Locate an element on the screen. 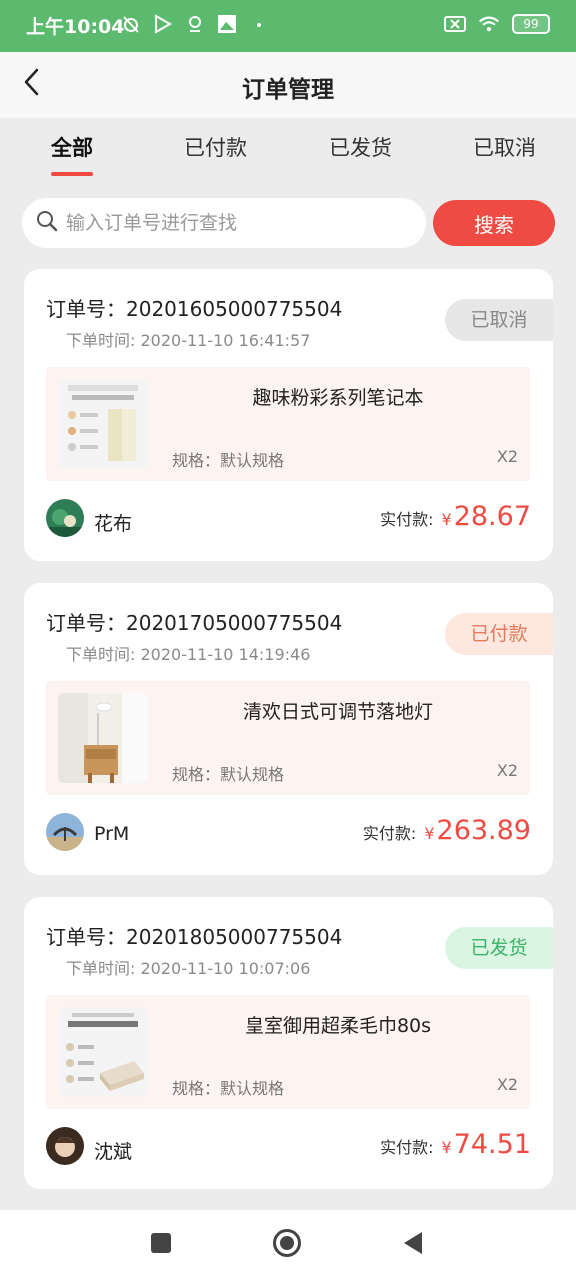 This screenshot has width=576, height=1280. buyer-name: 花布 is located at coordinates (113, 524).